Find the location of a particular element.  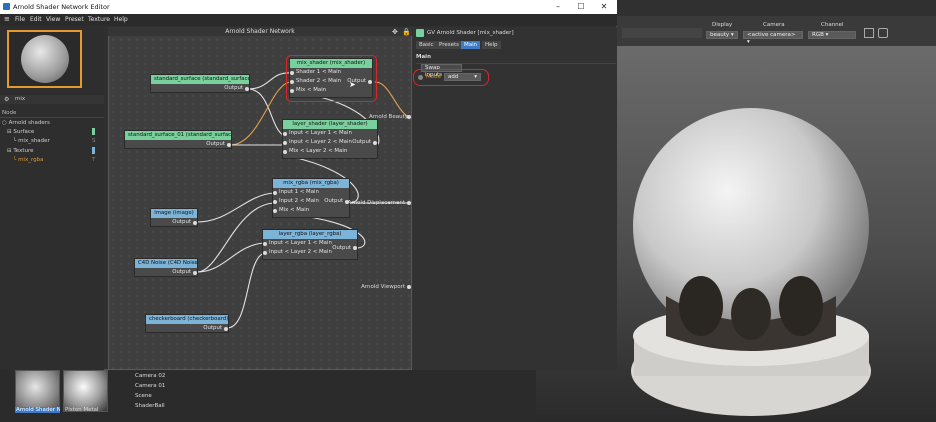

preview-sphere is located at coordinates (45, 59).